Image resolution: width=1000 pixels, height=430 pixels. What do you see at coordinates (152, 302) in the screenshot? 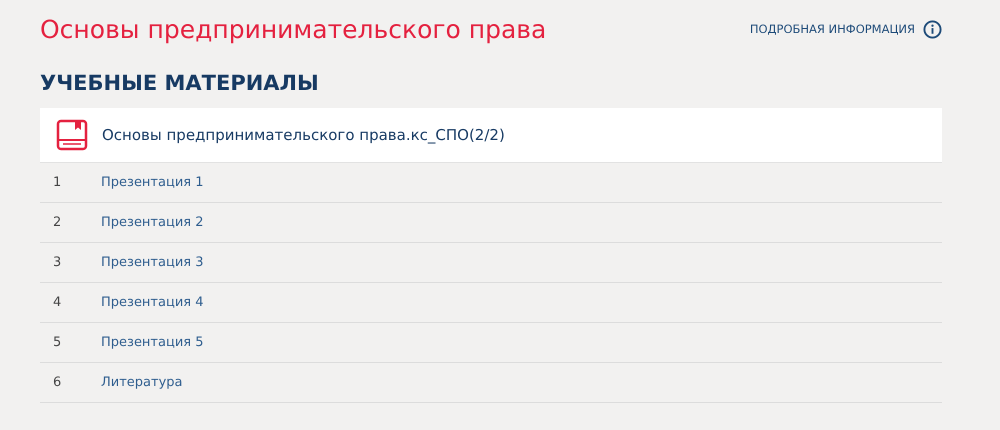
I see `material-link: Презентация 4` at bounding box center [152, 302].